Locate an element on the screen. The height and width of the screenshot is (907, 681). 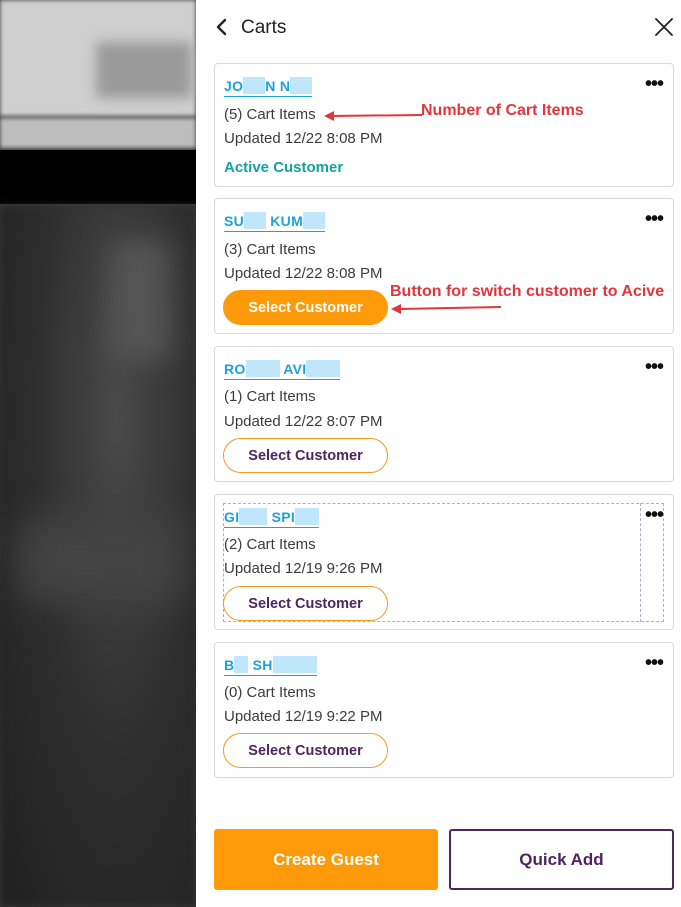
customer-name-link: SU KUM is located at coordinates (275, 222).